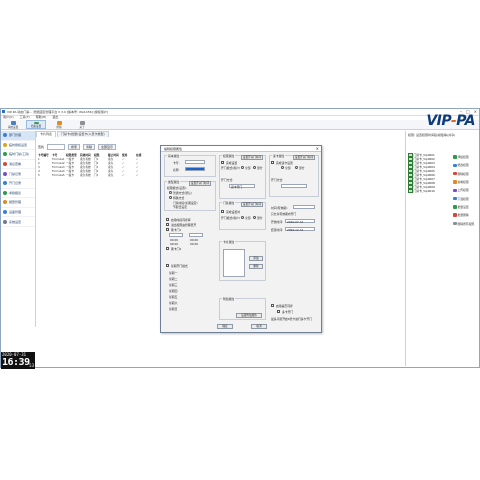  I want to click on search-button: 搜索, so click(74, 147).